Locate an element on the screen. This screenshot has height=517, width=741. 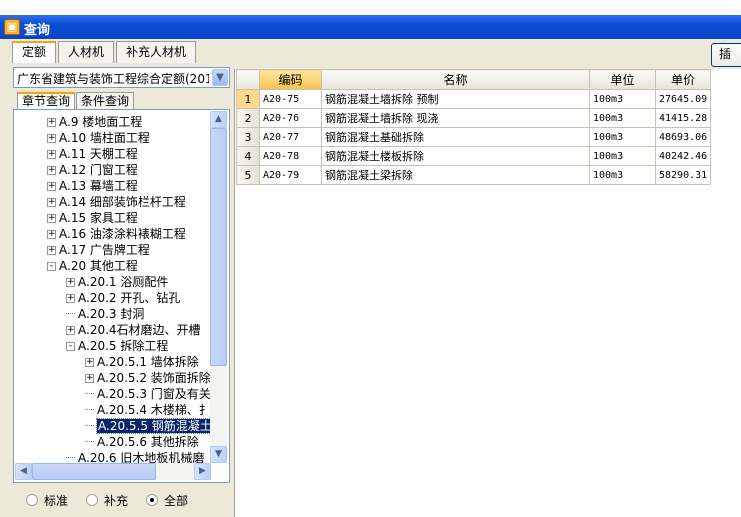
tree-item: A.20.5.4 木楼梯、扌 is located at coordinates (147, 410).